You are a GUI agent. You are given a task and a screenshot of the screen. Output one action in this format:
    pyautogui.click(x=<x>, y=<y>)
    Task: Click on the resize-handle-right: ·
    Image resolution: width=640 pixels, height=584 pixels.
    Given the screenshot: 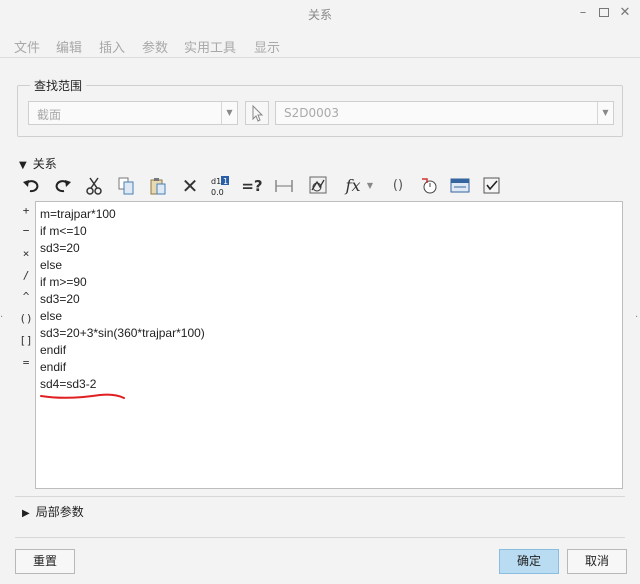 What is the action you would take?
    pyautogui.click(x=637, y=317)
    